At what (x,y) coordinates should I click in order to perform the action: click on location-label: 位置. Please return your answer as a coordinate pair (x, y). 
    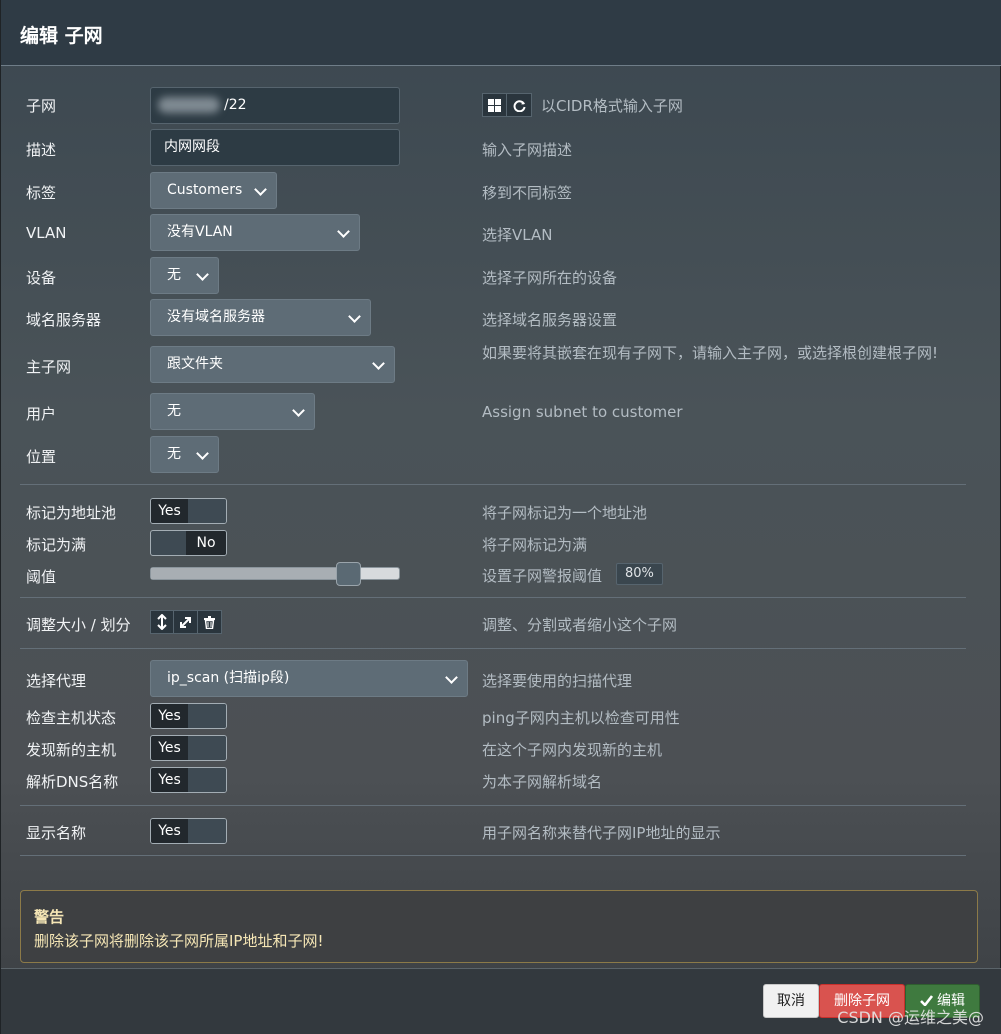
    Looking at the image, I should click on (41, 457).